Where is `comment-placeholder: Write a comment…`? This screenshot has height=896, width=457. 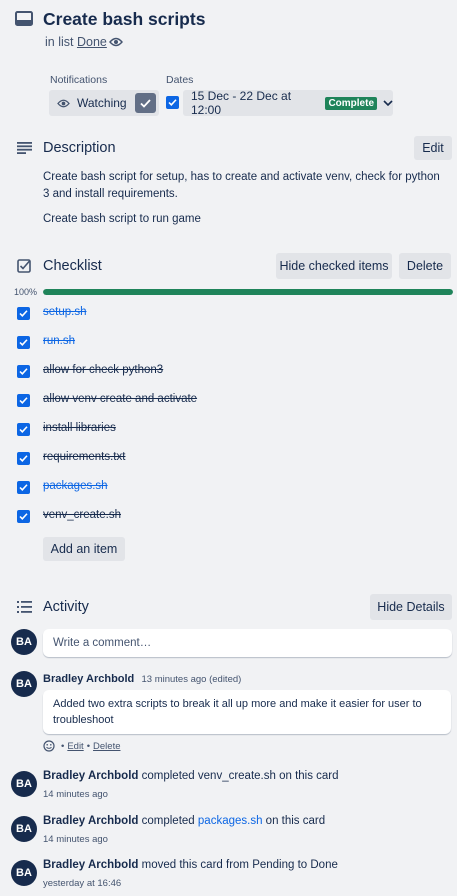
comment-placeholder: Write a comment… is located at coordinates (102, 643).